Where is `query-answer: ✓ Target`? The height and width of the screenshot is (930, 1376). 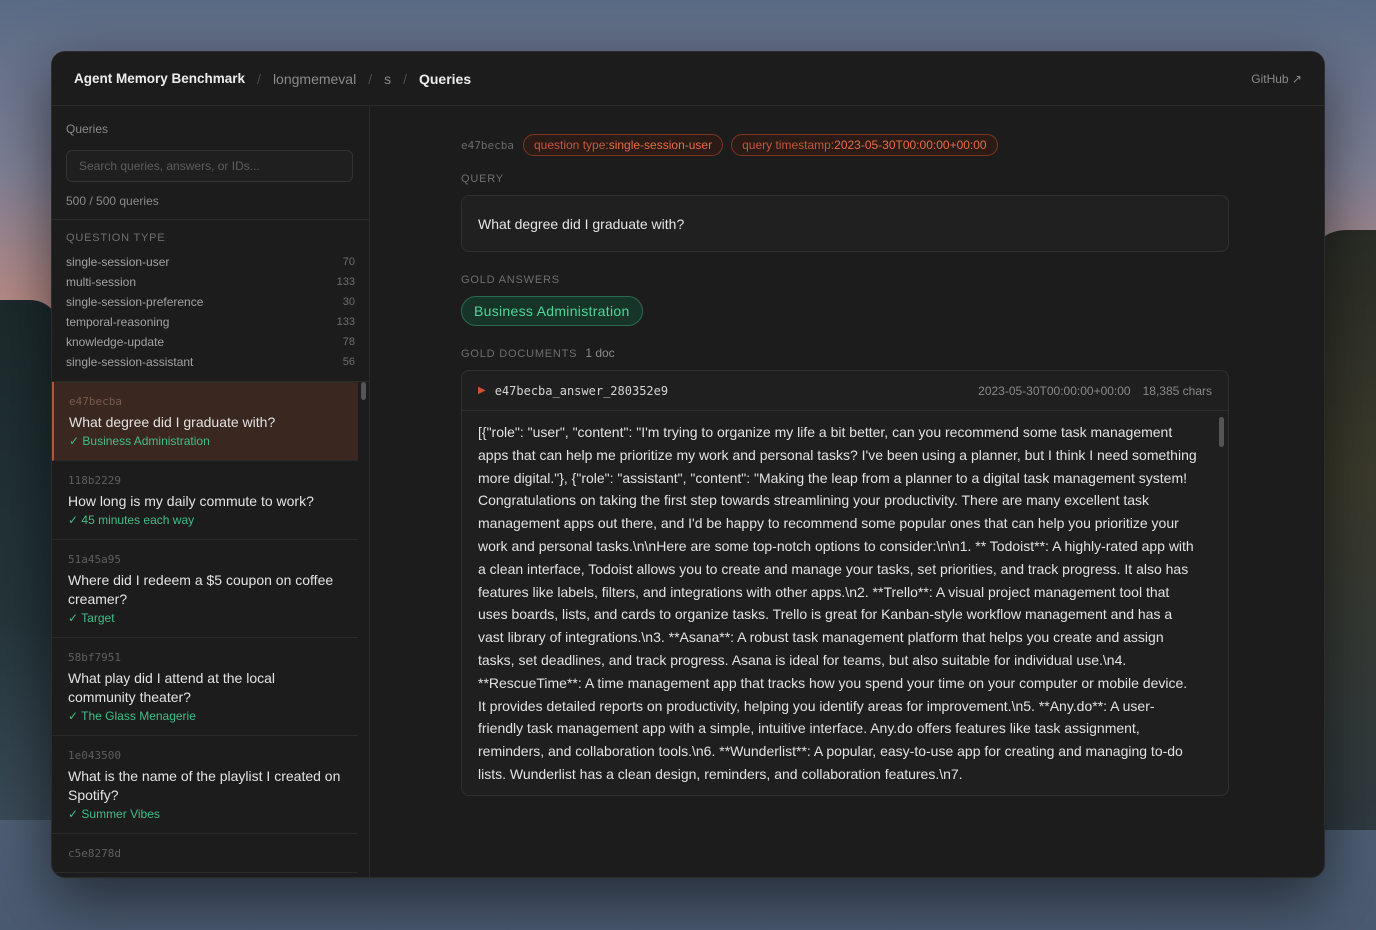
query-answer: ✓ Target is located at coordinates (91, 618).